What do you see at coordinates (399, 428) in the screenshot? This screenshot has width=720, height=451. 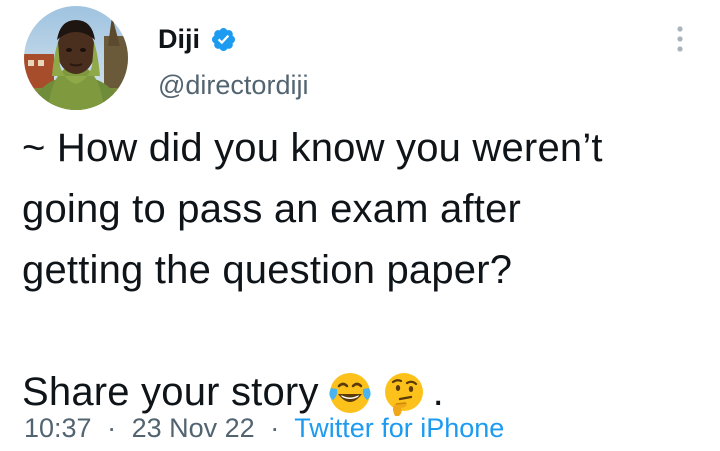 I see `tweet-source-link: Twitter for iPhone` at bounding box center [399, 428].